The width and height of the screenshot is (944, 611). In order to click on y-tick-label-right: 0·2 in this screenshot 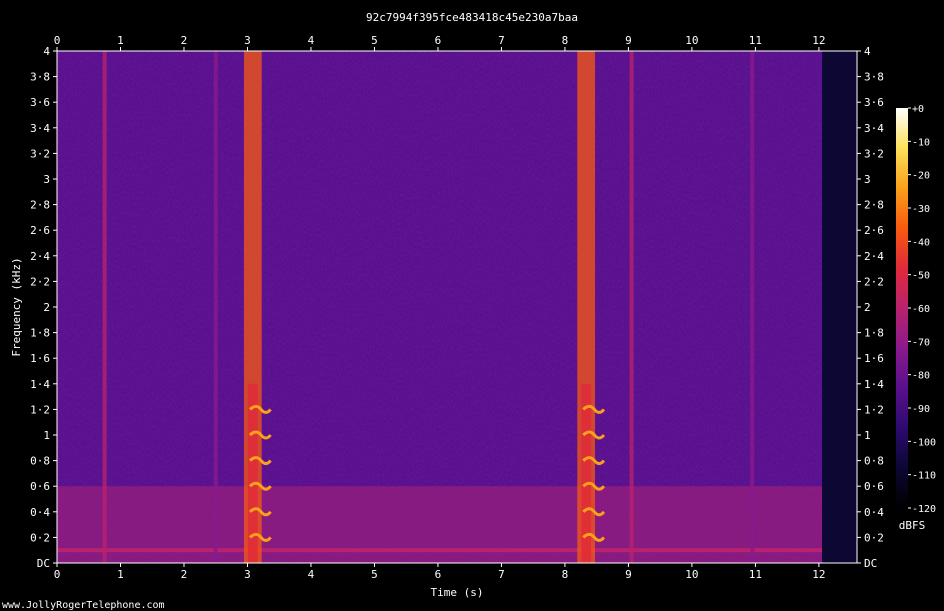, I will do `click(874, 537)`.